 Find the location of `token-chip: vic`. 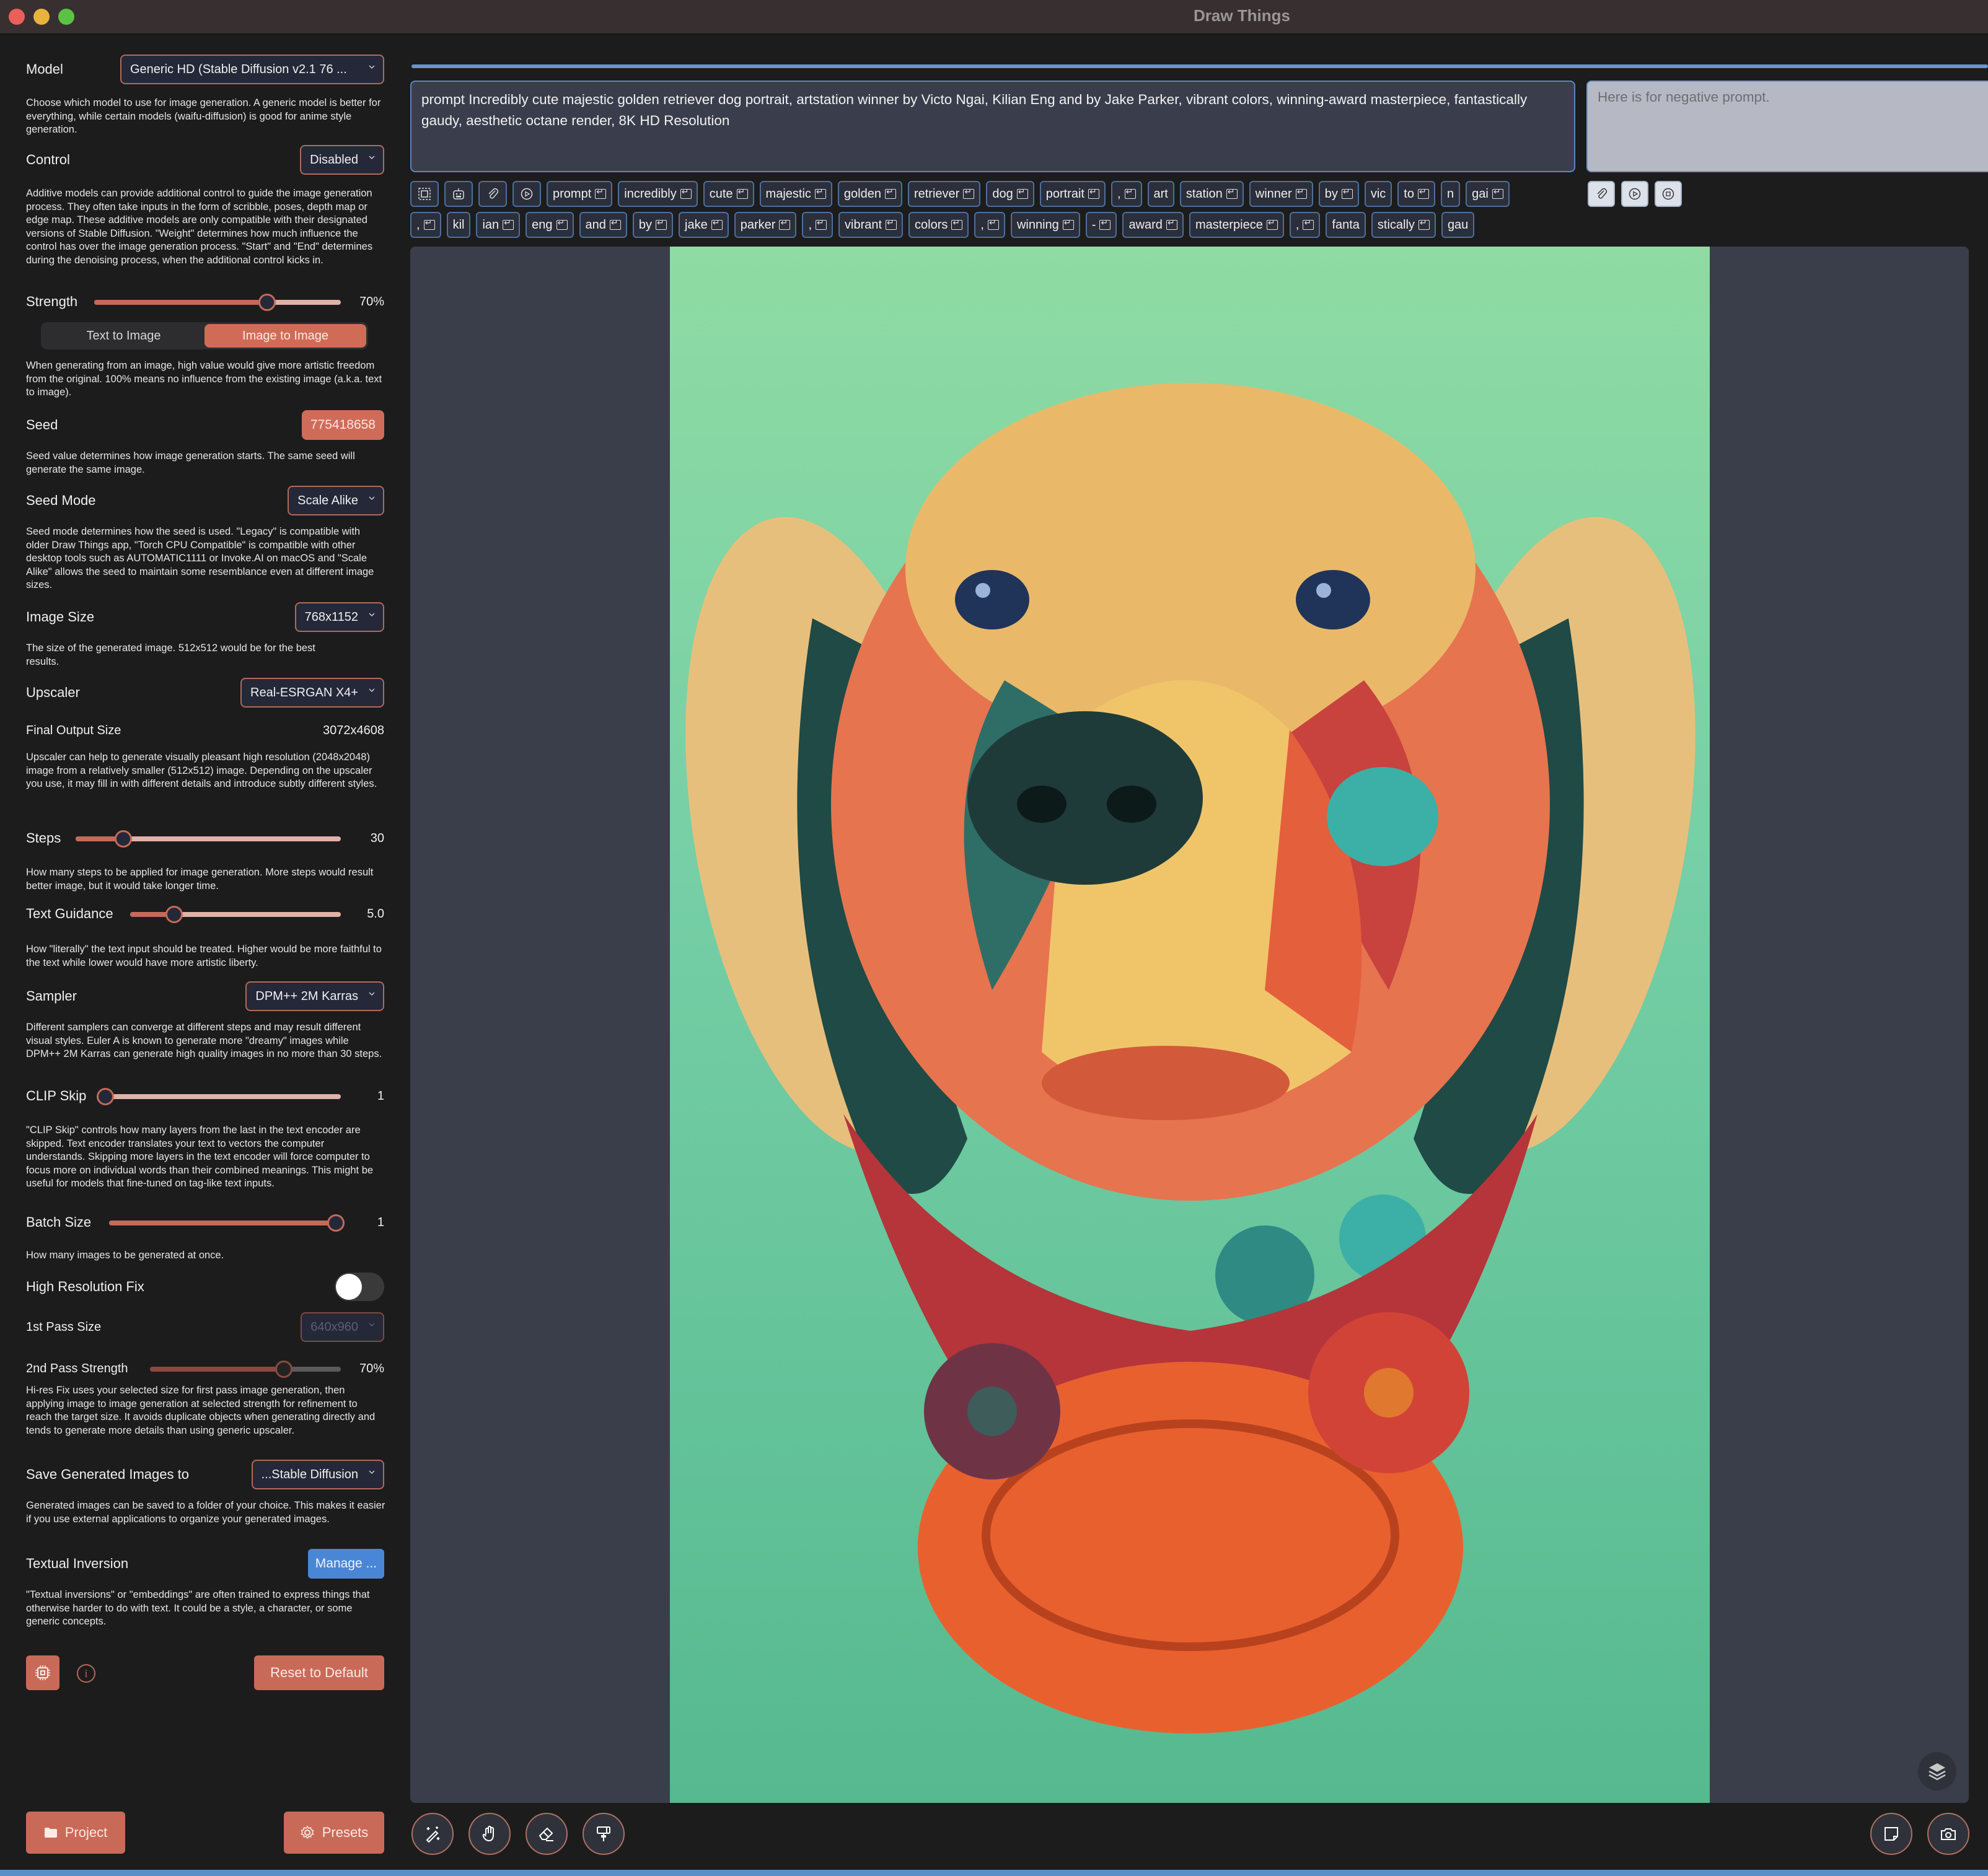

token-chip: vic is located at coordinates (1378, 194).